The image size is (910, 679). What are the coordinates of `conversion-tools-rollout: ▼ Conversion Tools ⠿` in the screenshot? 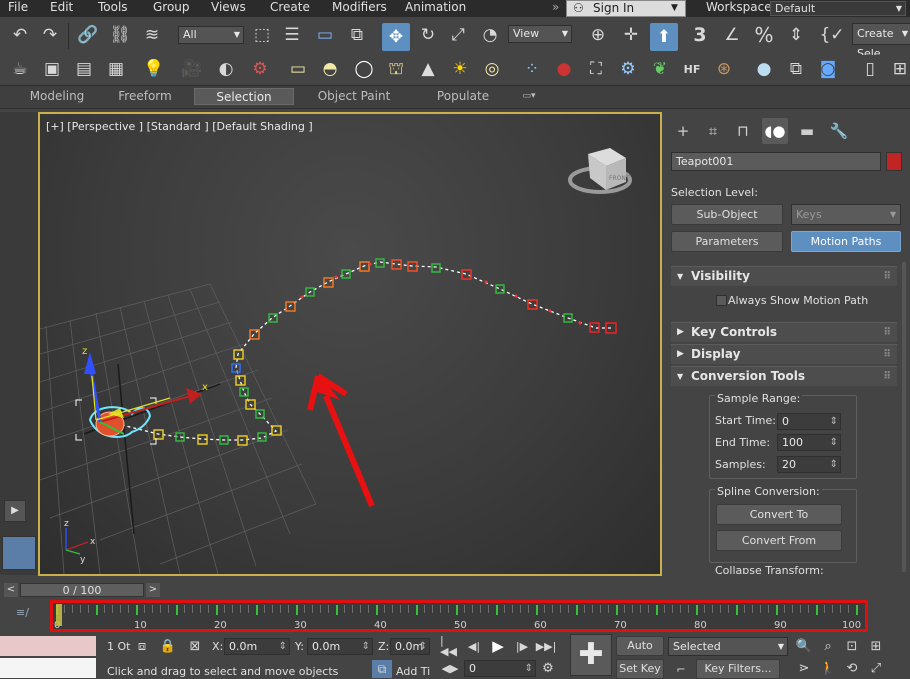 It's located at (784, 376).